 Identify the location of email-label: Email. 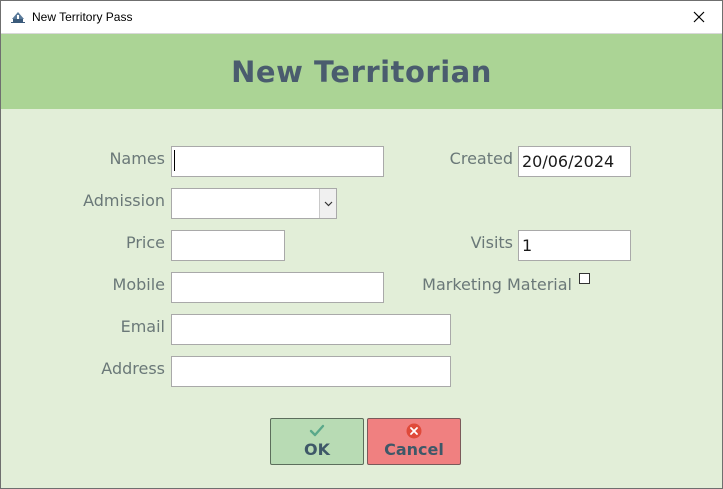
(142, 326).